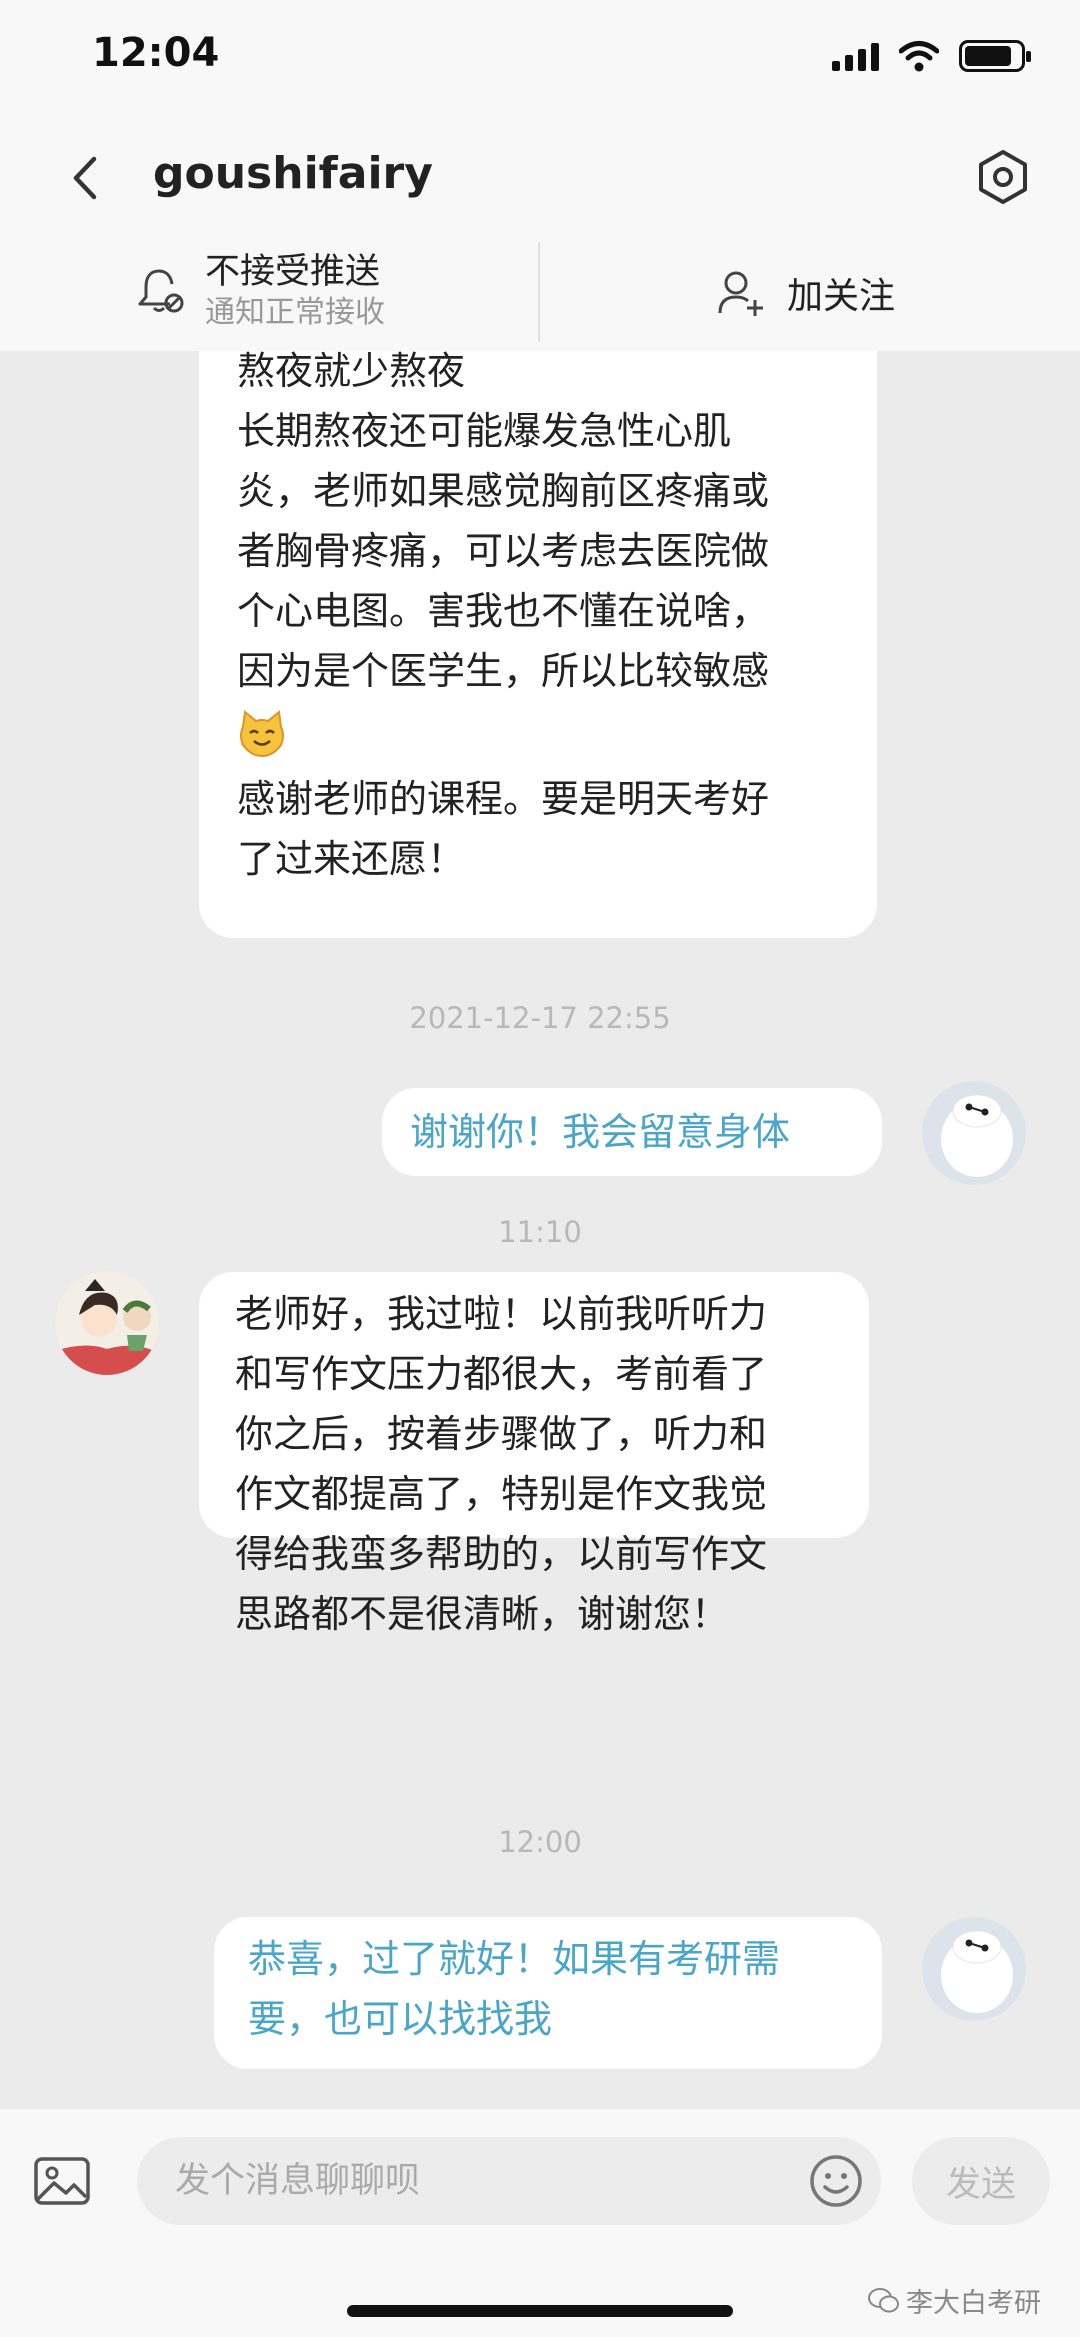 The height and width of the screenshot is (2337, 1080). Describe the element at coordinates (538, 735) in the screenshot. I see `emoji-line` at that location.